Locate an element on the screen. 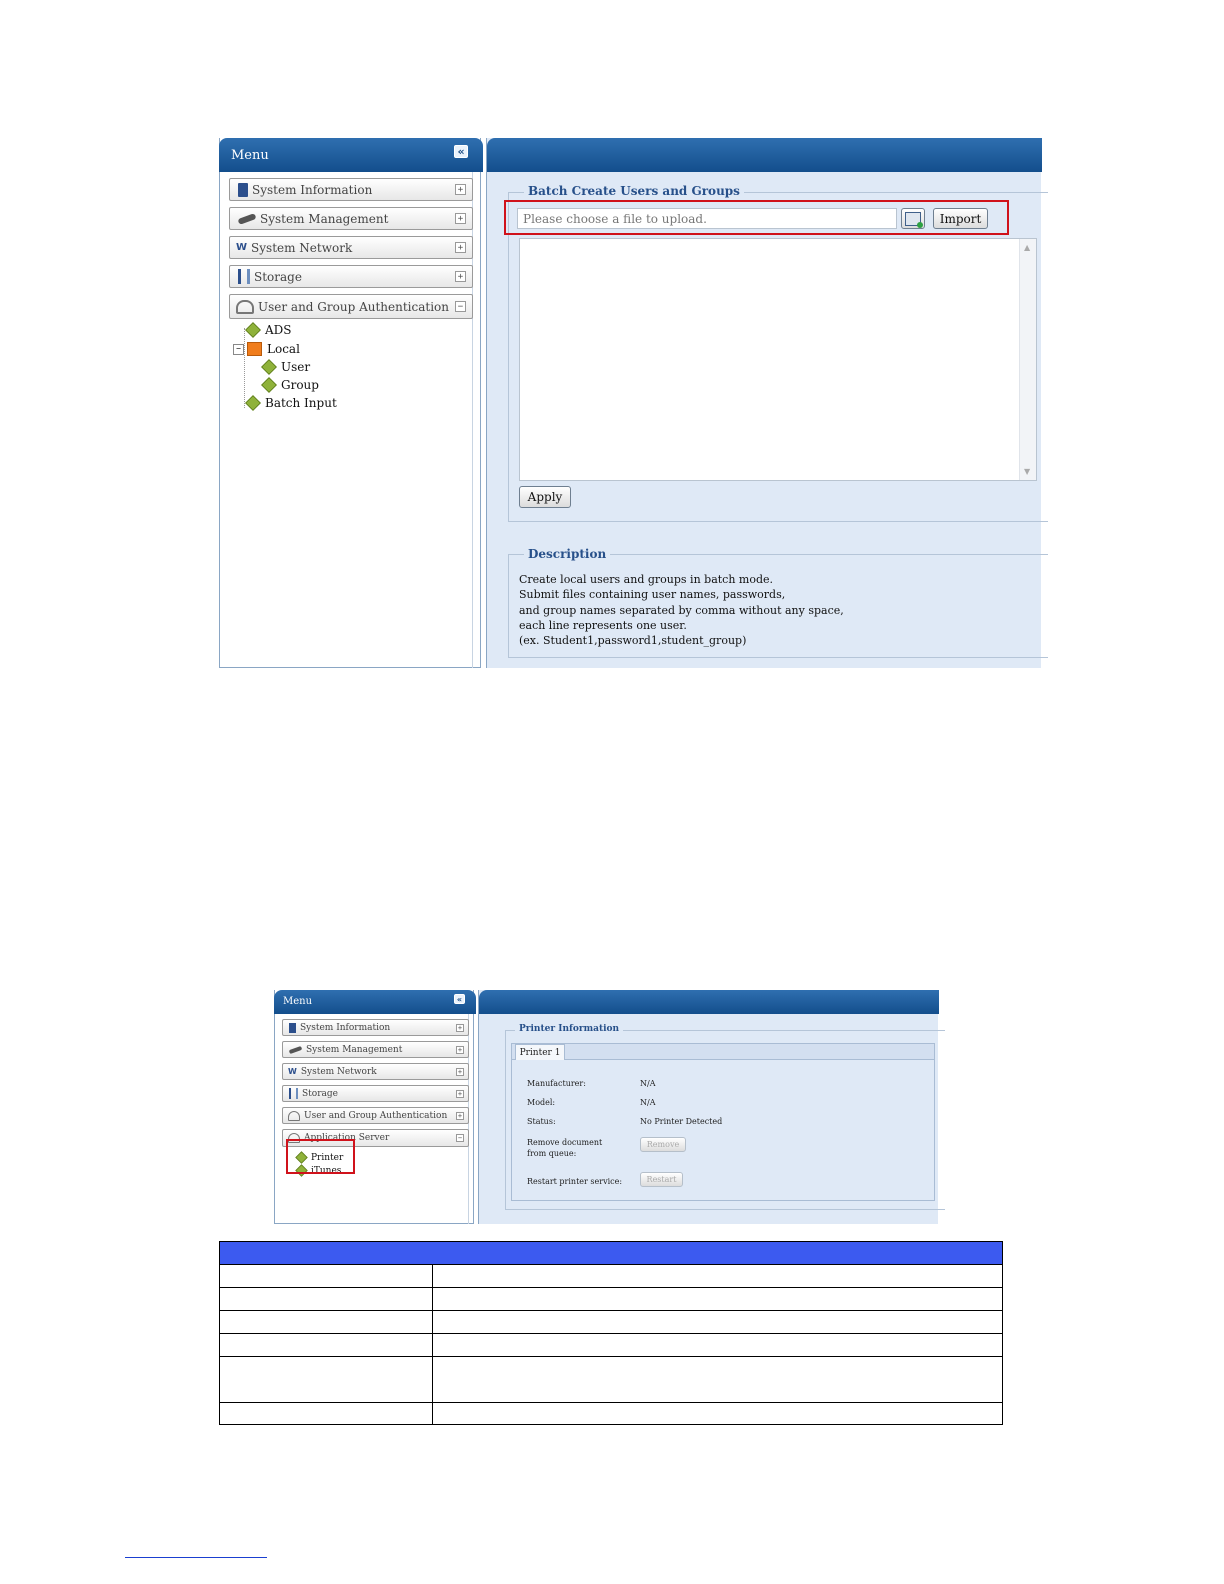  remove-document-label-line: from queue: is located at coordinates (552, 1153).